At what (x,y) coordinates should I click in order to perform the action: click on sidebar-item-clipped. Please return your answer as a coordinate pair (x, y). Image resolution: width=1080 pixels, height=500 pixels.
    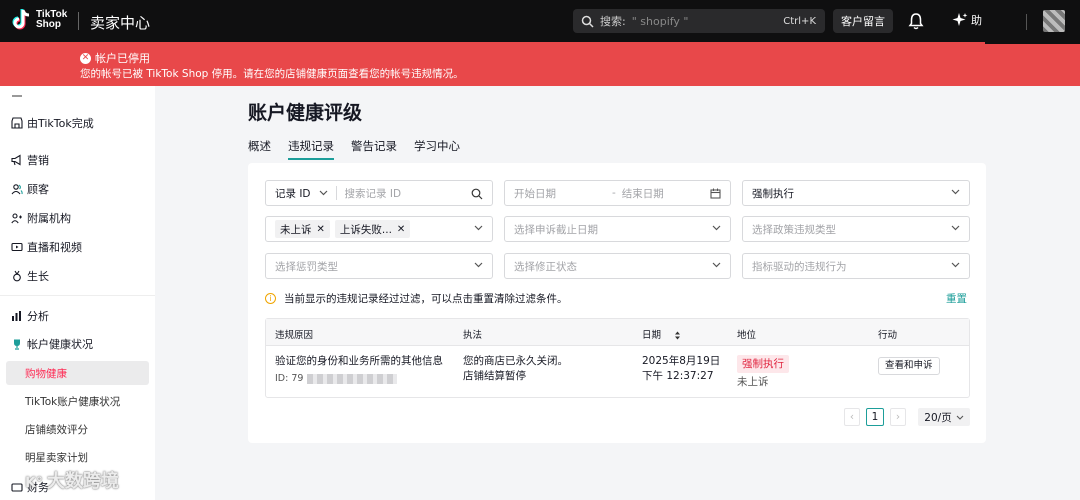
    Looking at the image, I should click on (19, 96).